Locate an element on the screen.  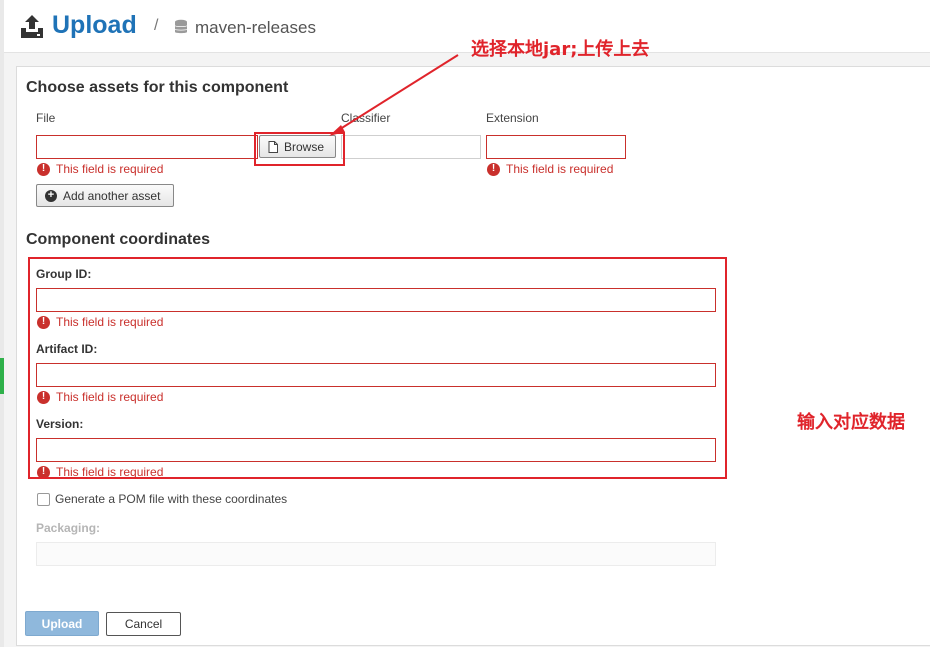
classifier-column-label: Classifier is located at coordinates (366, 118).